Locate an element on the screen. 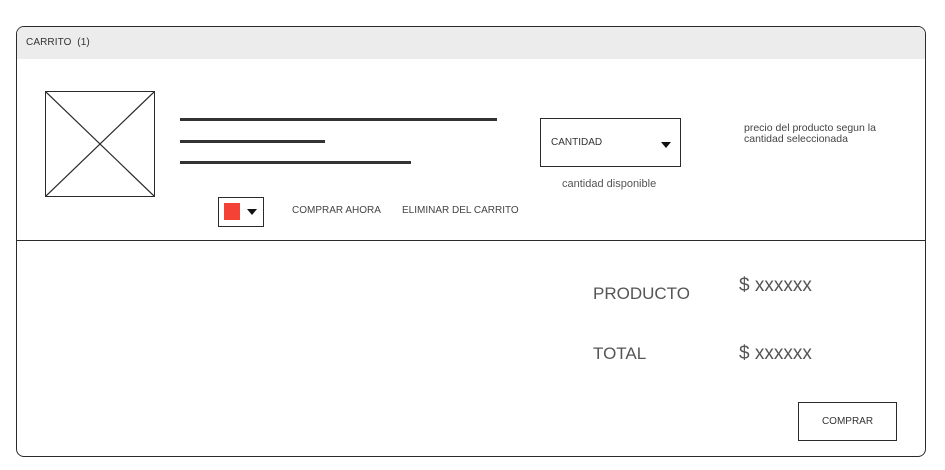 The image size is (945, 470). product-title-line is located at coordinates (338, 119).